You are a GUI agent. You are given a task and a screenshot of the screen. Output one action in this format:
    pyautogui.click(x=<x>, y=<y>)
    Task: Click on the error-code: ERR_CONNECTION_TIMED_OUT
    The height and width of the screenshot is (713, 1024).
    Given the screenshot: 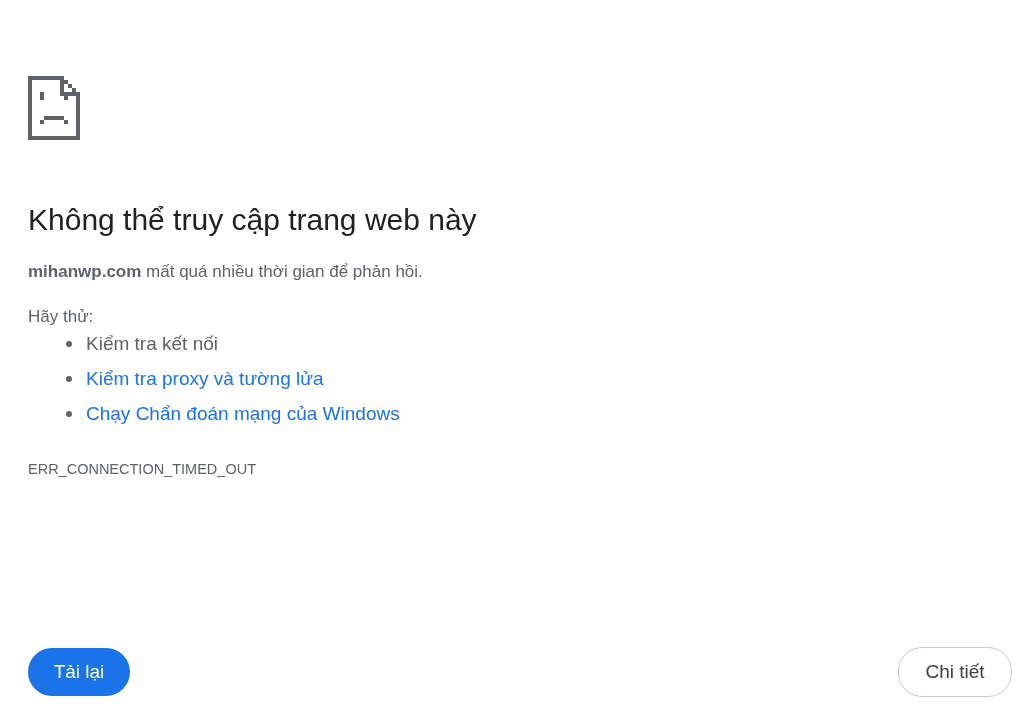 What is the action you would take?
    pyautogui.click(x=142, y=469)
    